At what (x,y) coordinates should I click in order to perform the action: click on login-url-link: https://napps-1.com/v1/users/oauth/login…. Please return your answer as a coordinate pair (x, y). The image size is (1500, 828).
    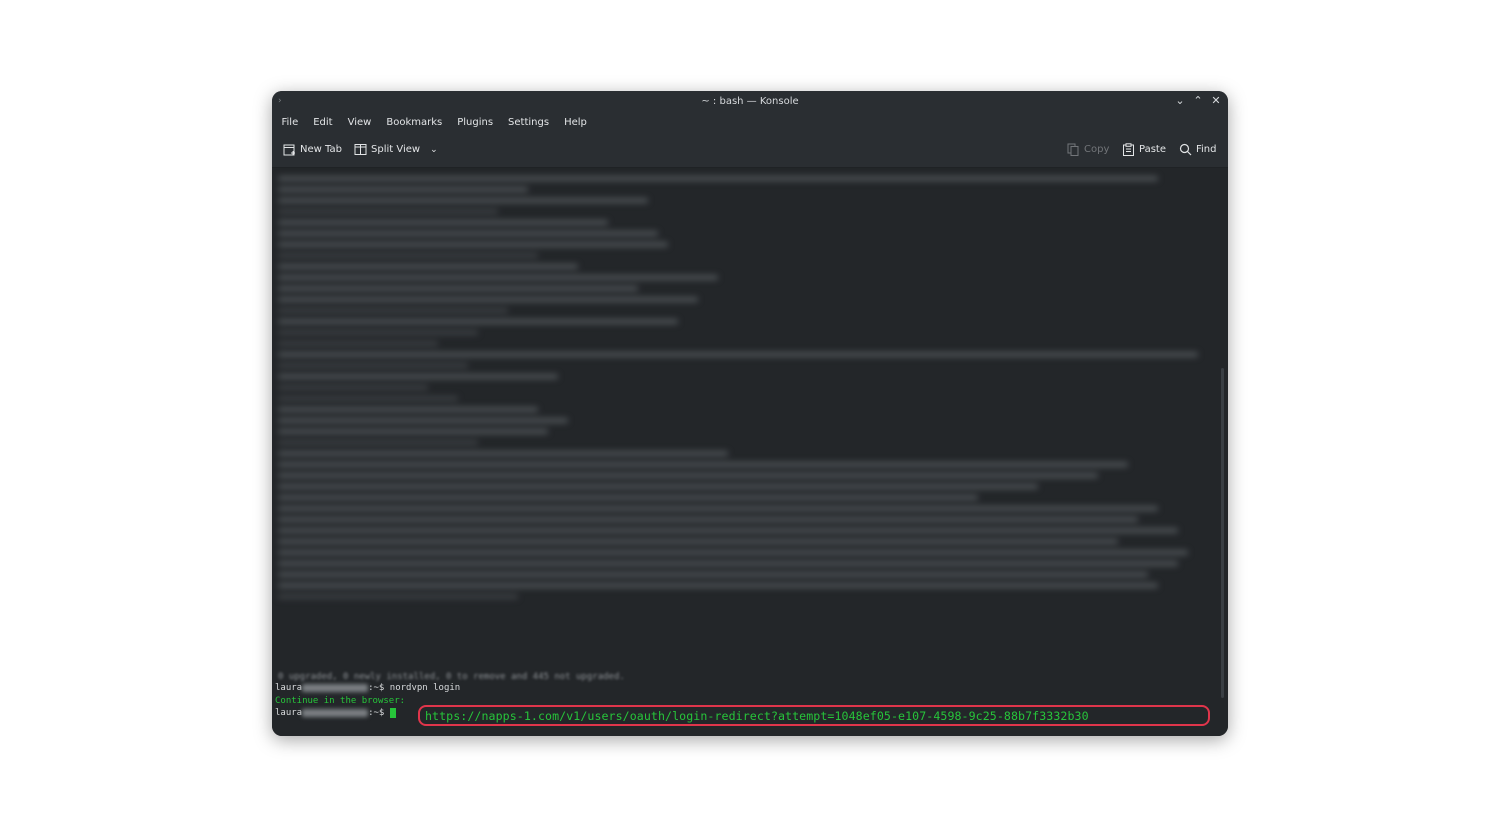
    Looking at the image, I should click on (757, 716).